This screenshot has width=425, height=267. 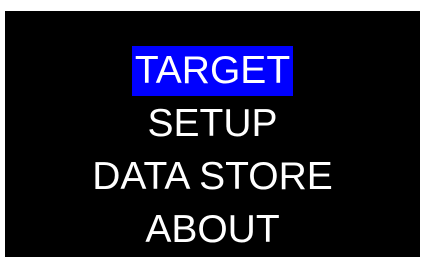 What do you see at coordinates (212, 230) in the screenshot?
I see `menu-item-about: ABOUT` at bounding box center [212, 230].